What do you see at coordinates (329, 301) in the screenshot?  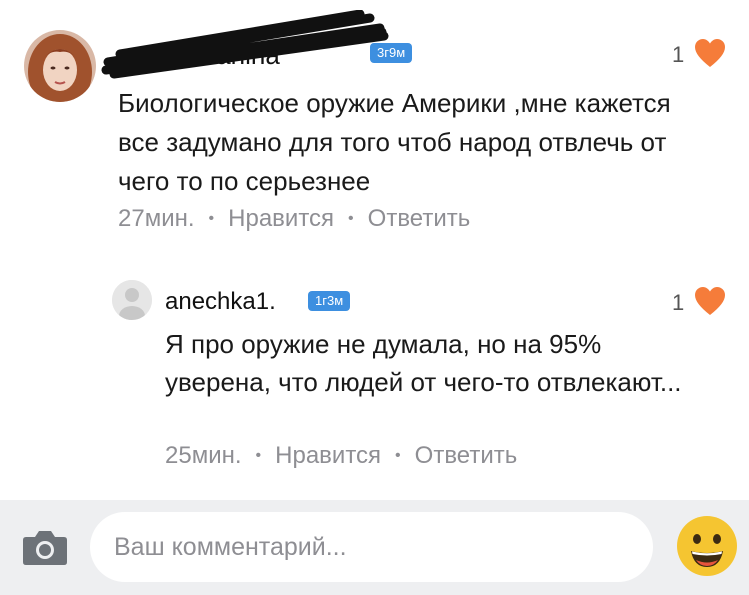 I see `level-badge: 1г3м` at bounding box center [329, 301].